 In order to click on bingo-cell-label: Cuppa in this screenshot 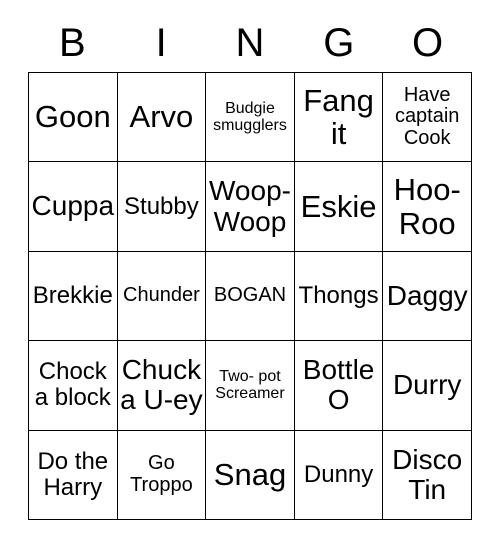, I will do `click(73, 206)`.